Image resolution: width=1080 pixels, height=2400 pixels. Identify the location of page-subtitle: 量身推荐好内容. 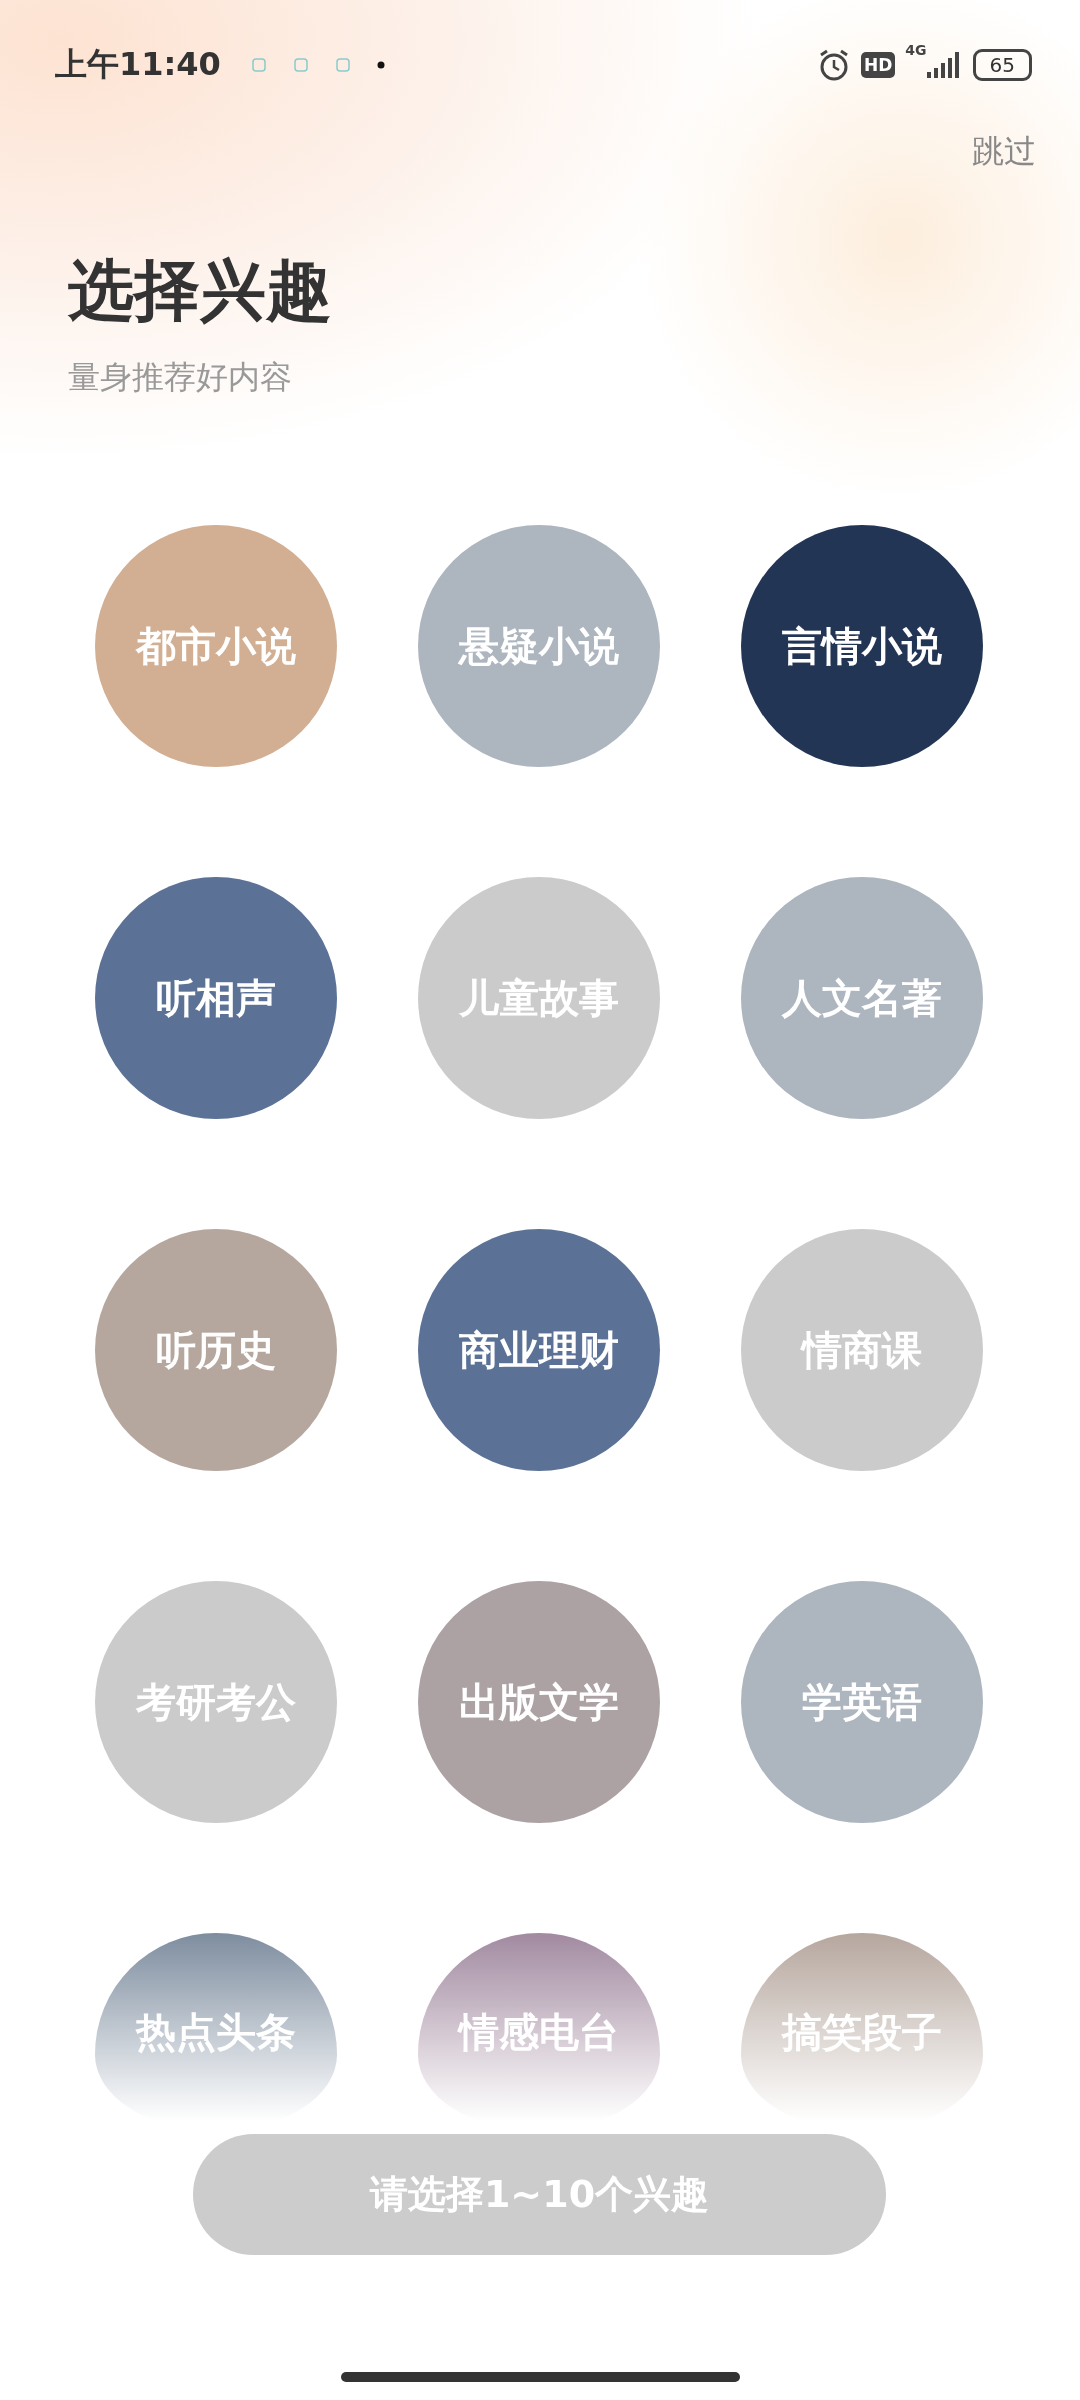
(180, 377).